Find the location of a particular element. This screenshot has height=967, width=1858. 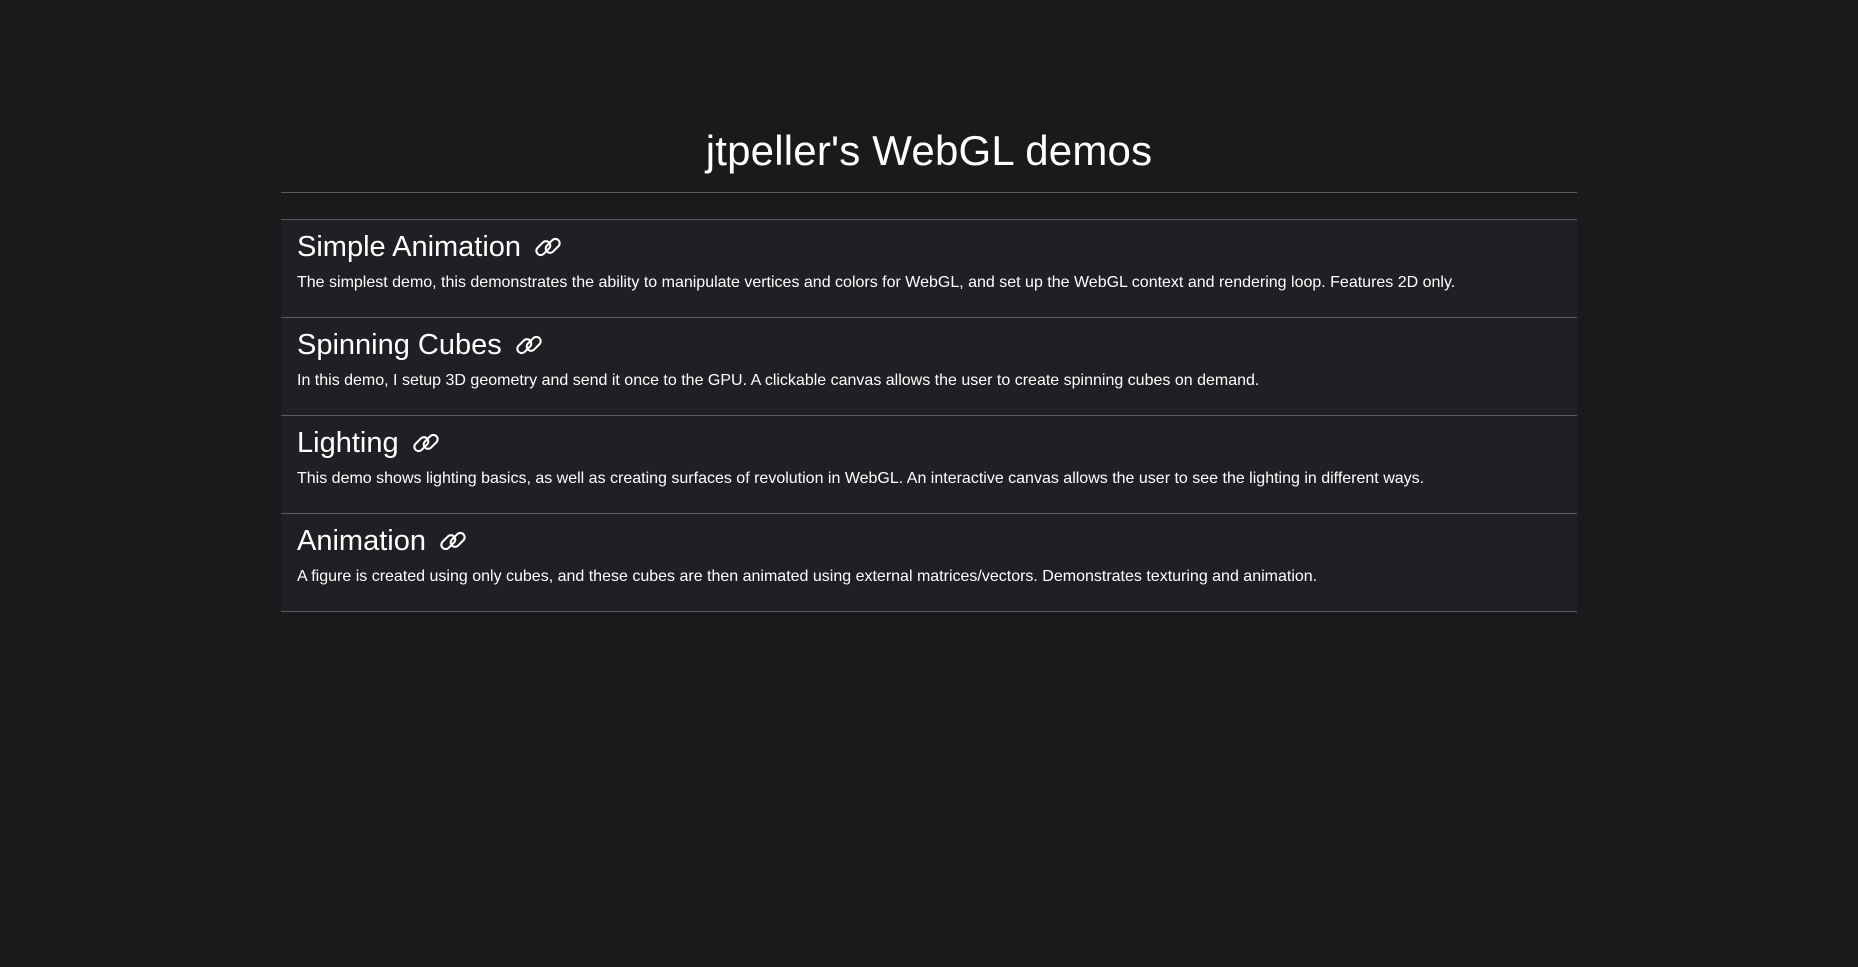

demo-heading: Lighting is located at coordinates (929, 437).